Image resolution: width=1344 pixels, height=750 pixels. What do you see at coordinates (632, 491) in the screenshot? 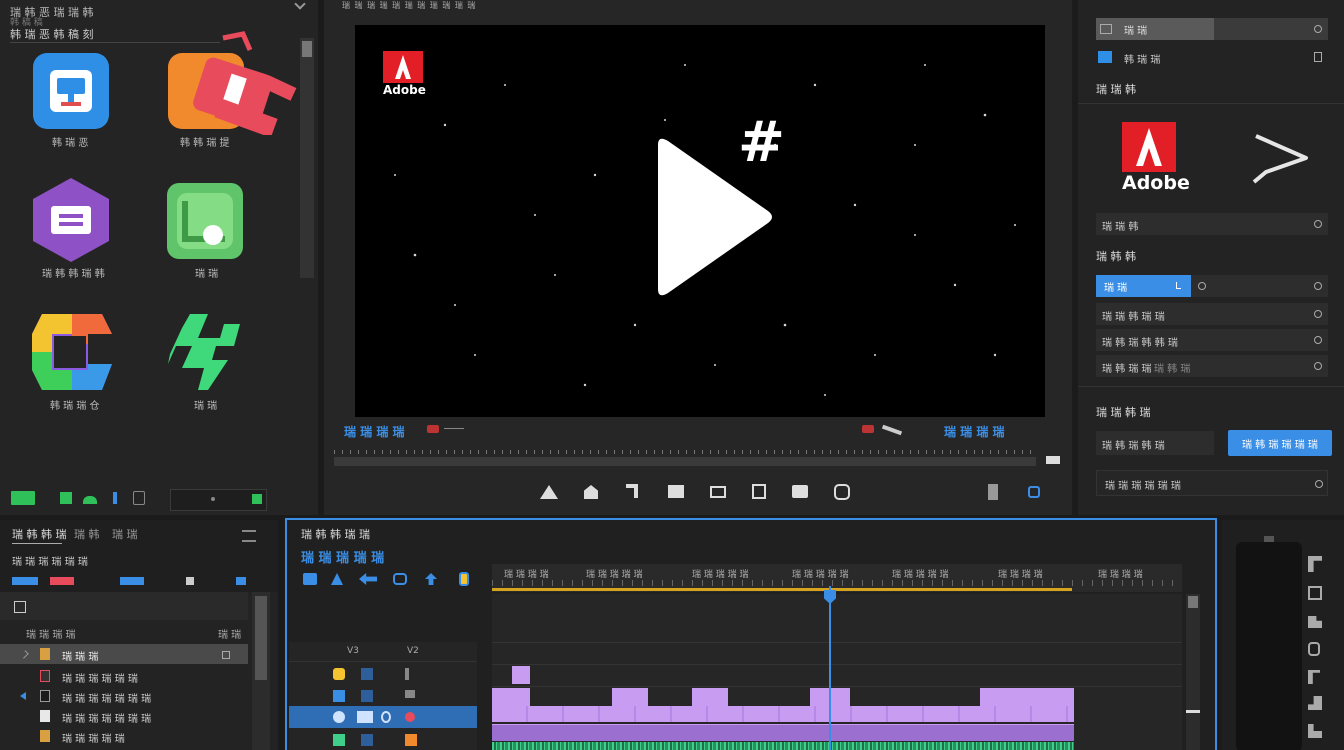
I see `mark-out-icon` at bounding box center [632, 491].